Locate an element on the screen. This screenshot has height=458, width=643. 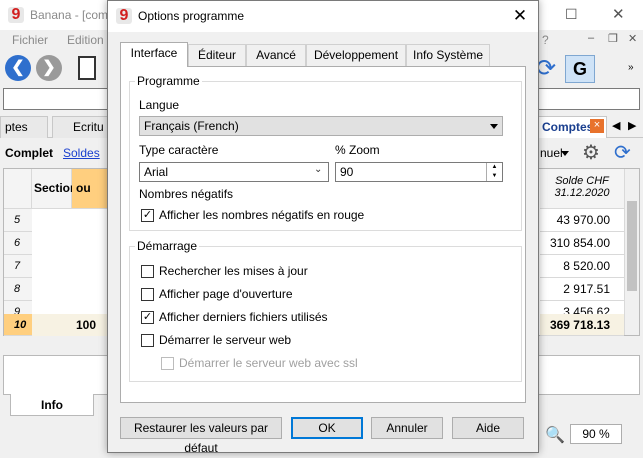
zoom-icon: 🔍 is located at coordinates (555, 435).